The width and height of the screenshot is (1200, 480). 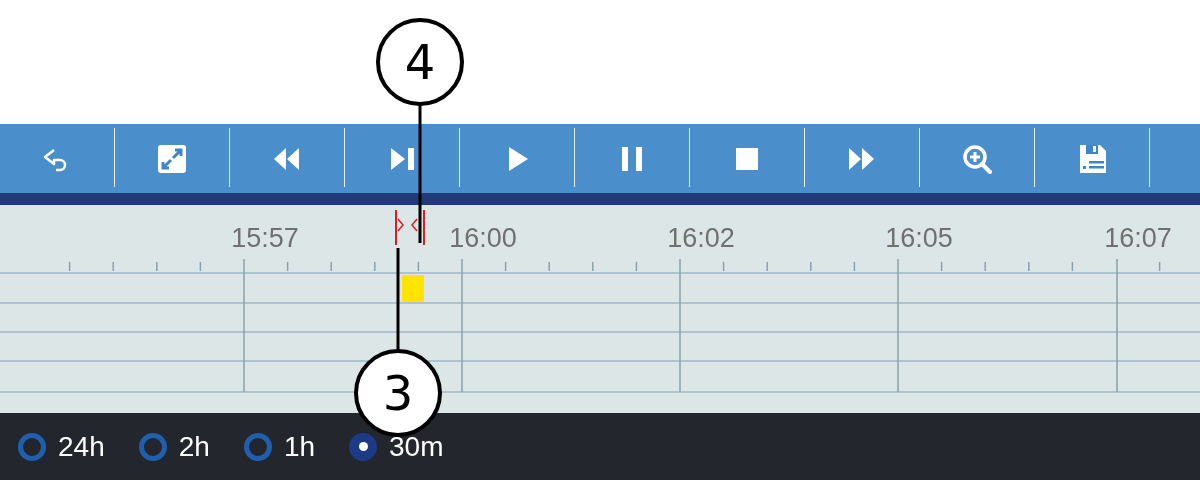 What do you see at coordinates (399, 227) in the screenshot?
I see `clip-start-icon` at bounding box center [399, 227].